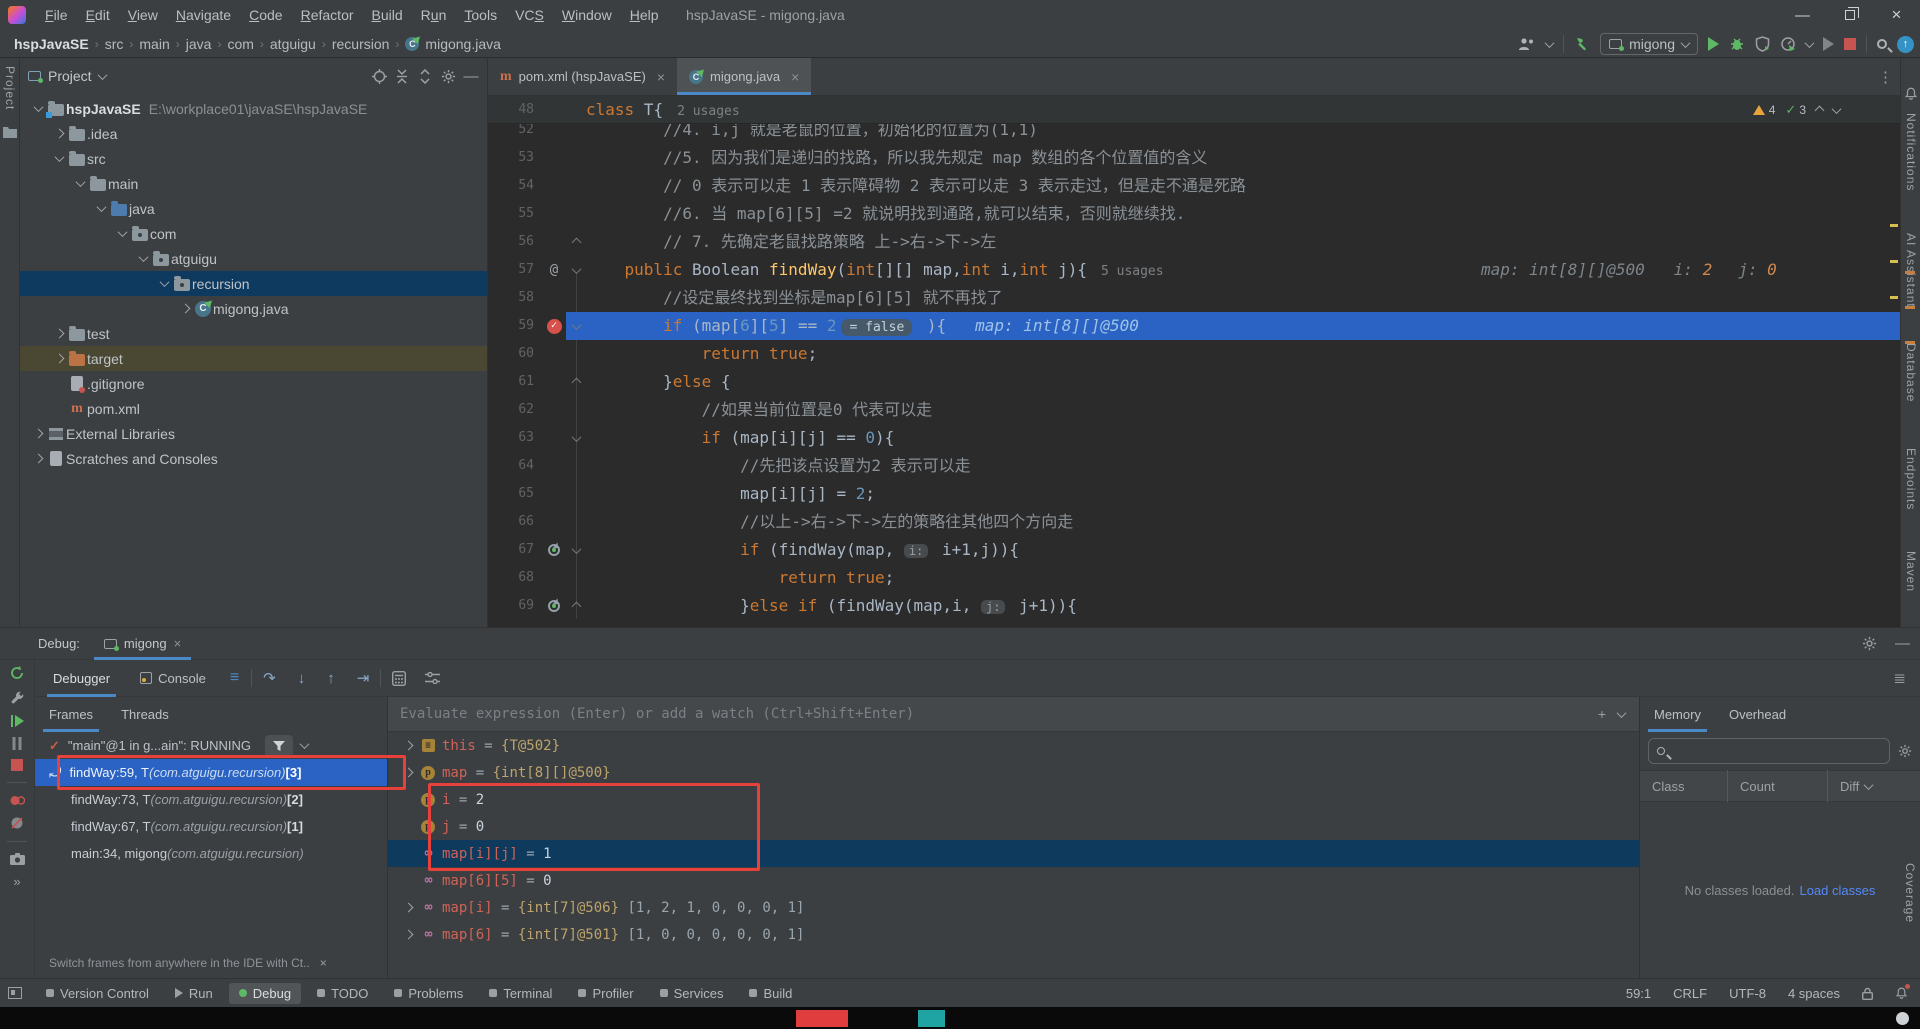 The image size is (1920, 1029). Describe the element at coordinates (194, 993) in the screenshot. I see `statusbar-item-run: Run` at that location.